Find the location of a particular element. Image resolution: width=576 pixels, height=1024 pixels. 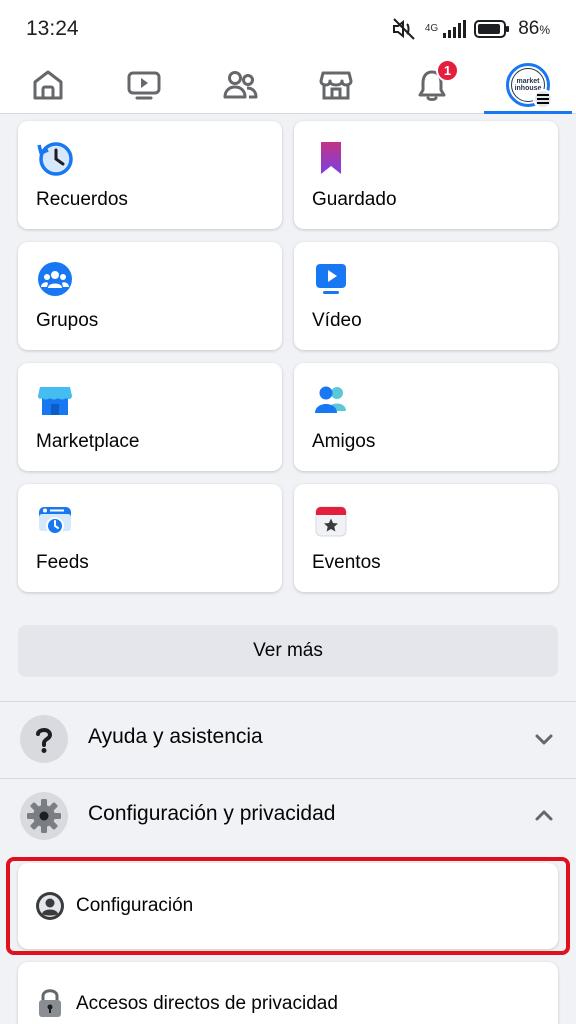

battery-icon is located at coordinates (492, 29).